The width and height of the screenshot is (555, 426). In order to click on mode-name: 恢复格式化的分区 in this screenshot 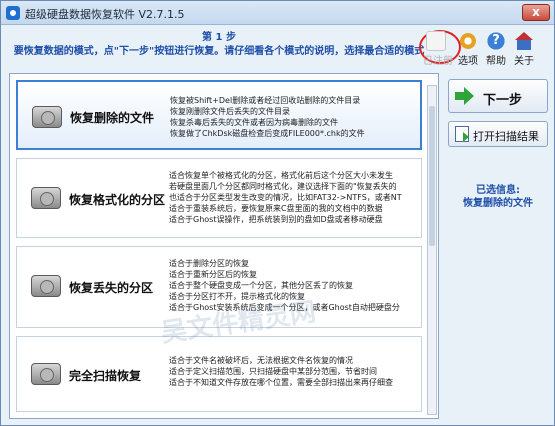, I will do `click(117, 200)`.